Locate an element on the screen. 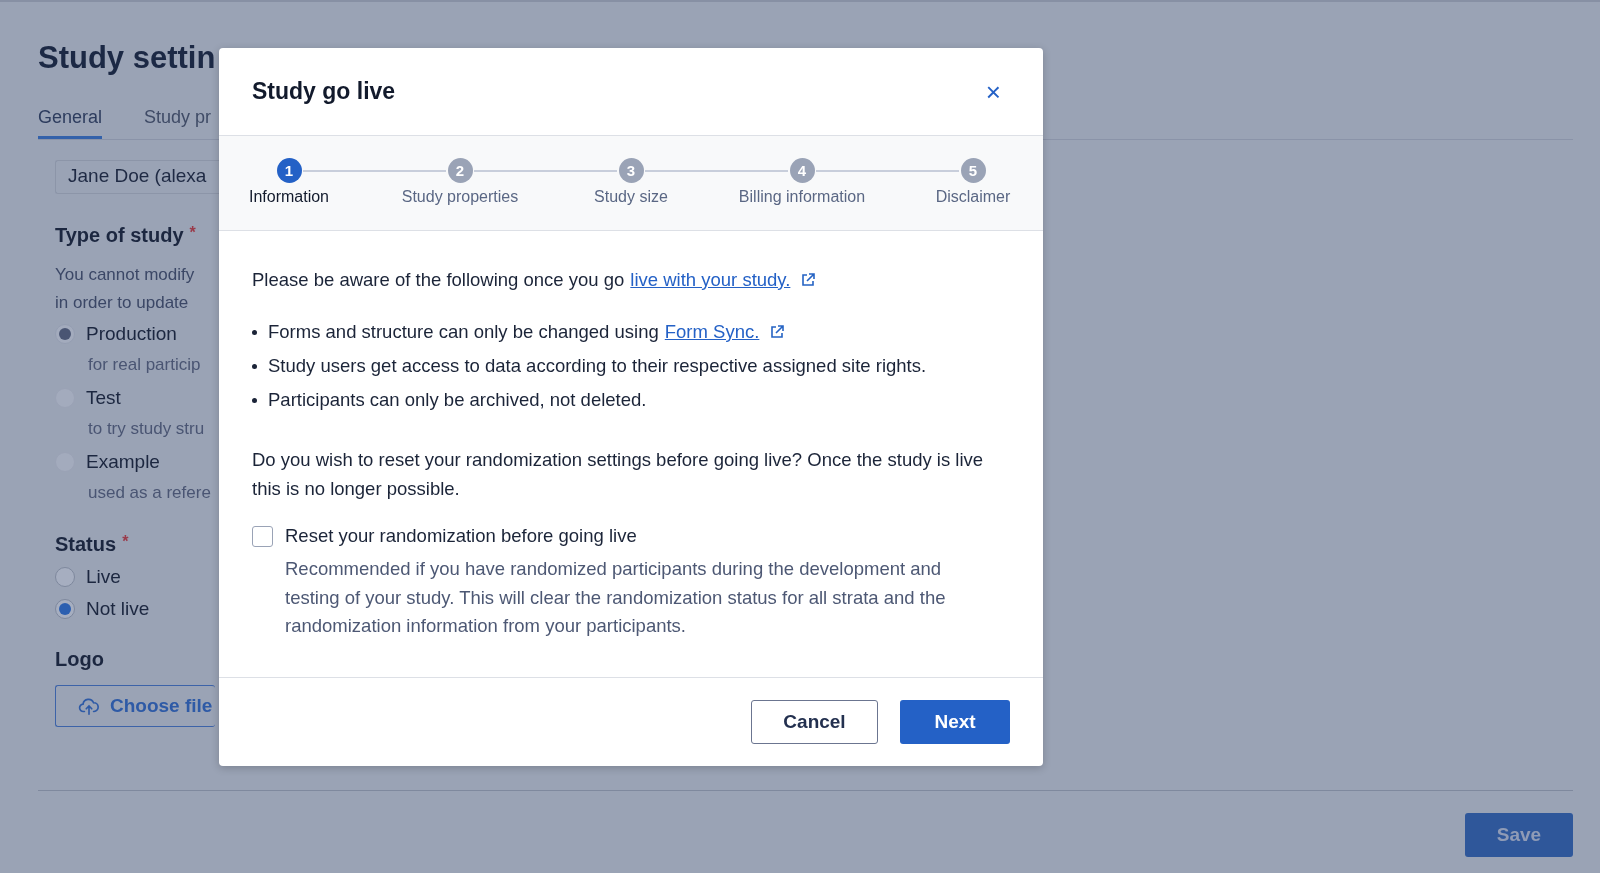 The height and width of the screenshot is (873, 1600). radio-label: Live is located at coordinates (103, 577).